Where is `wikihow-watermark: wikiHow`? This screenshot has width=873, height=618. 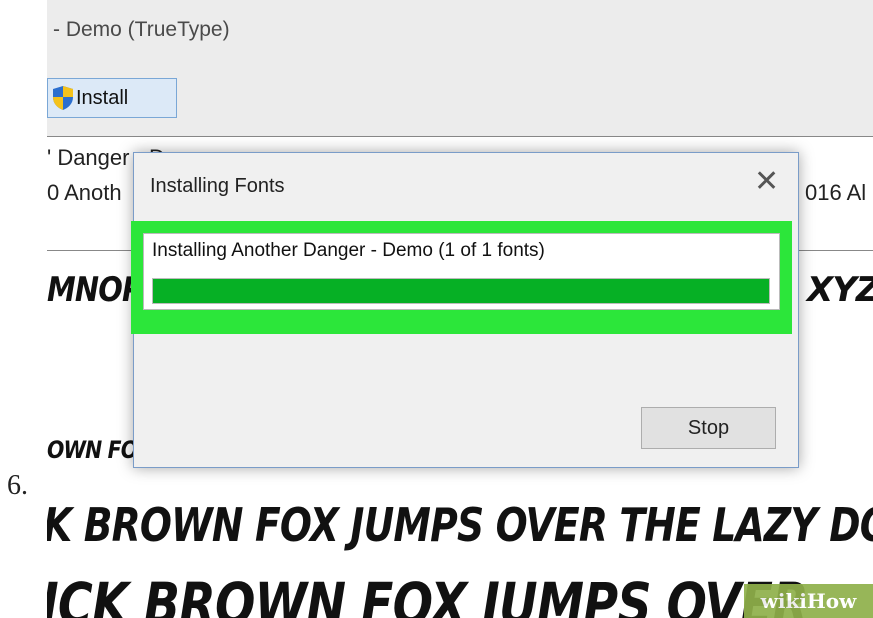 wikihow-watermark: wikiHow is located at coordinates (808, 601).